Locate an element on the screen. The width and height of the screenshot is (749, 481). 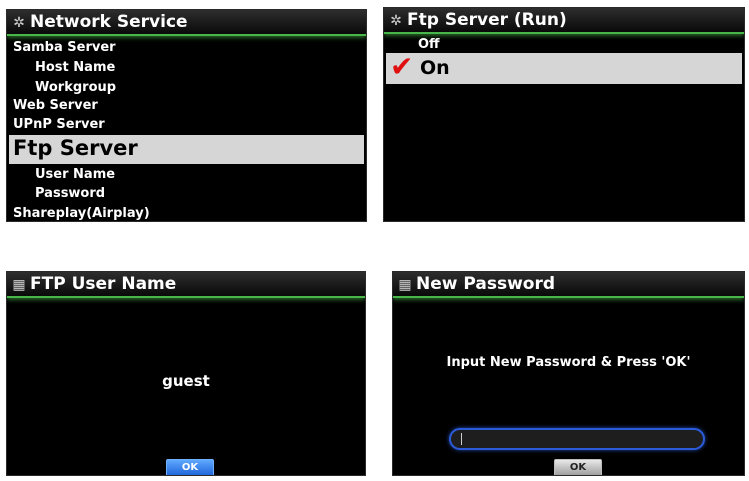
ftp-server-title: Ftp Server (Run) is located at coordinates (487, 20).